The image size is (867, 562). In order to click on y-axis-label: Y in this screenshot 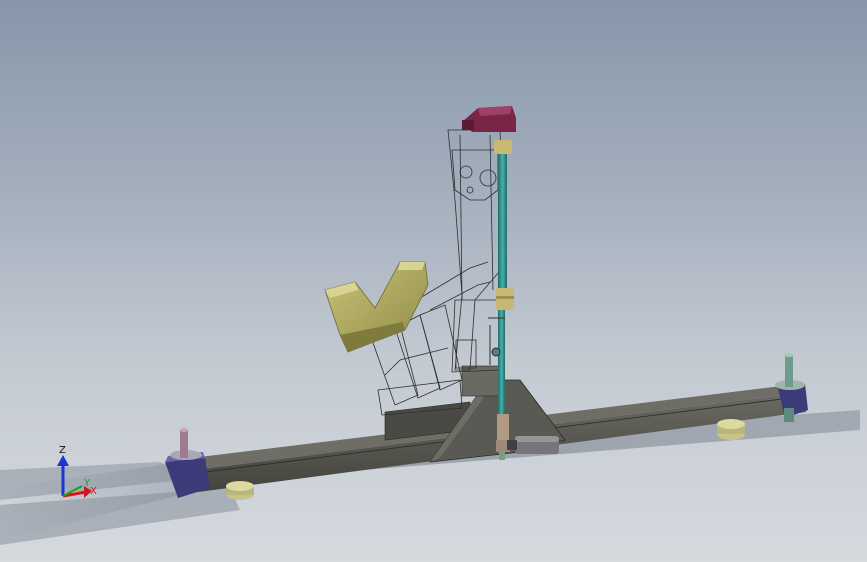, I will do `click(87, 483)`.